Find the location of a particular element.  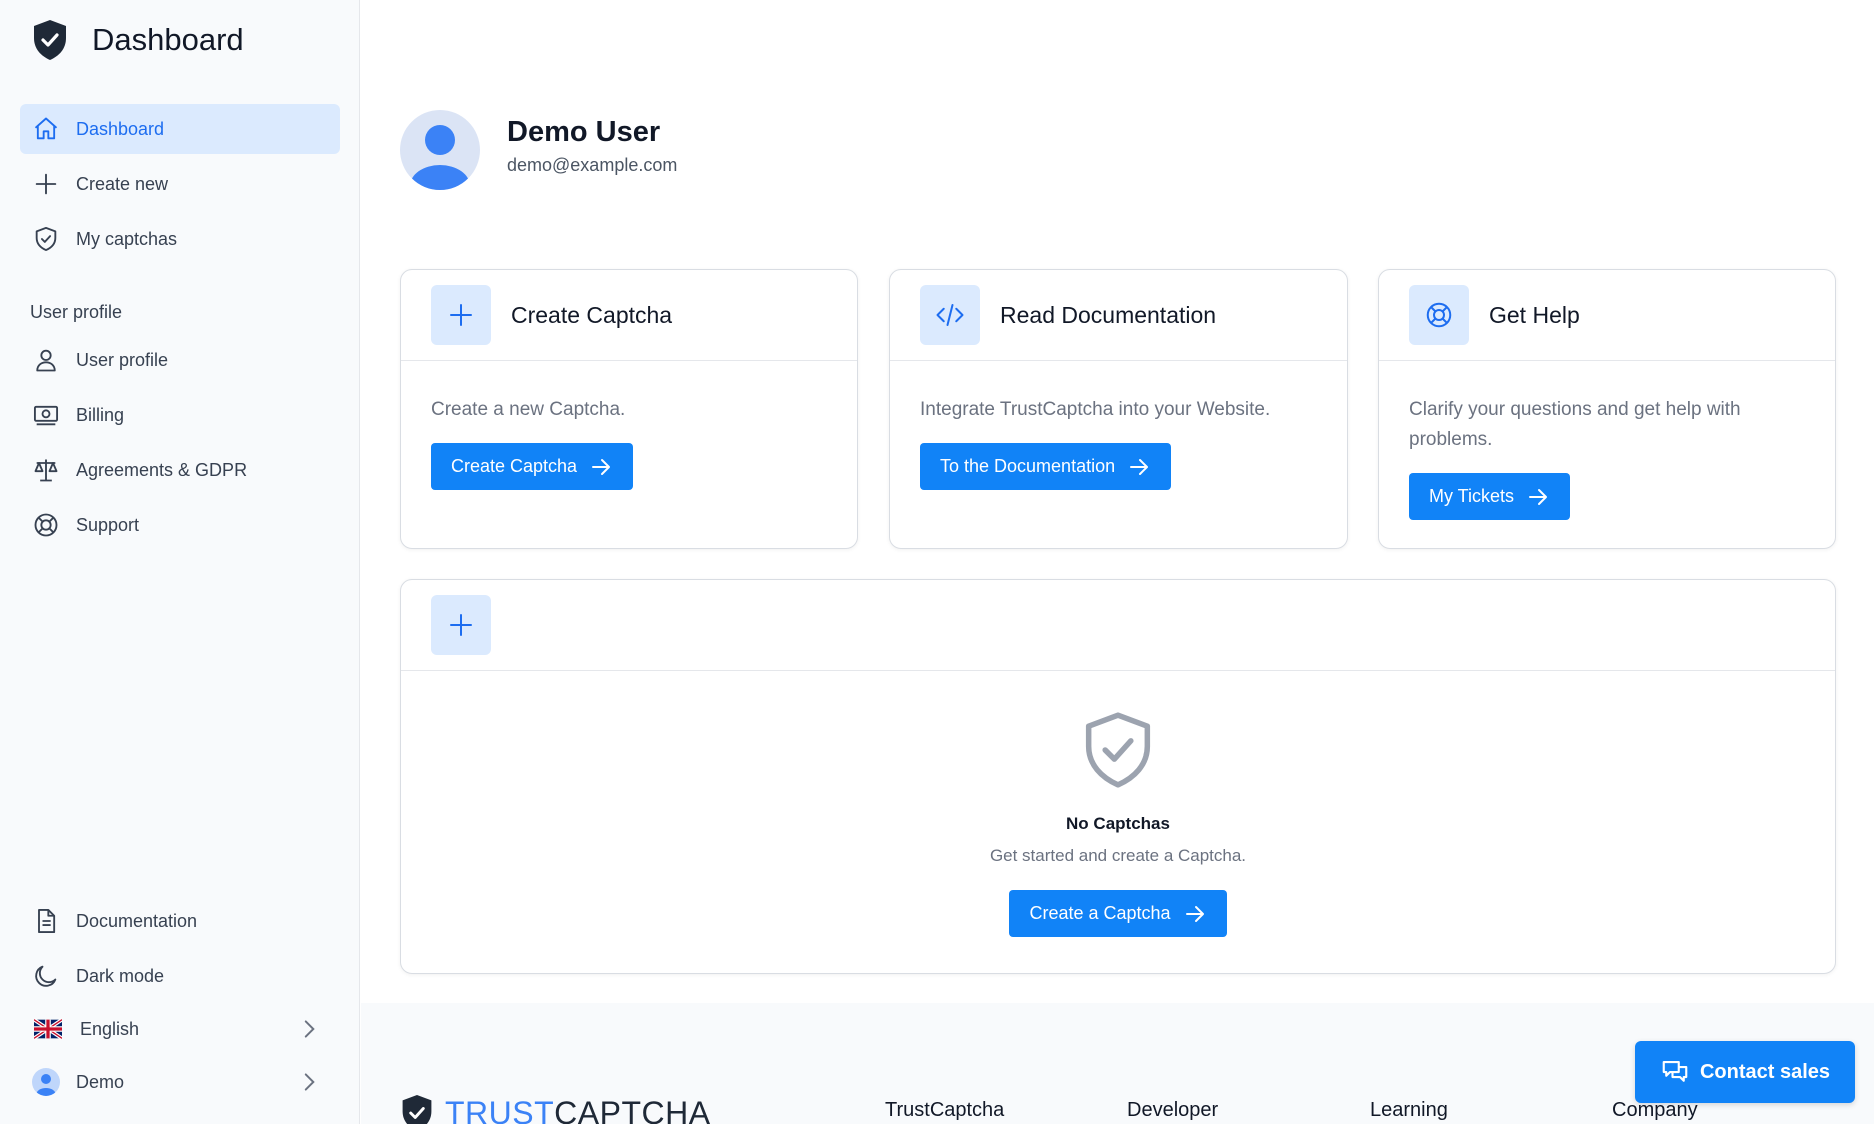

sidebar-item-label: Agreements & GDPR is located at coordinates (162, 469).